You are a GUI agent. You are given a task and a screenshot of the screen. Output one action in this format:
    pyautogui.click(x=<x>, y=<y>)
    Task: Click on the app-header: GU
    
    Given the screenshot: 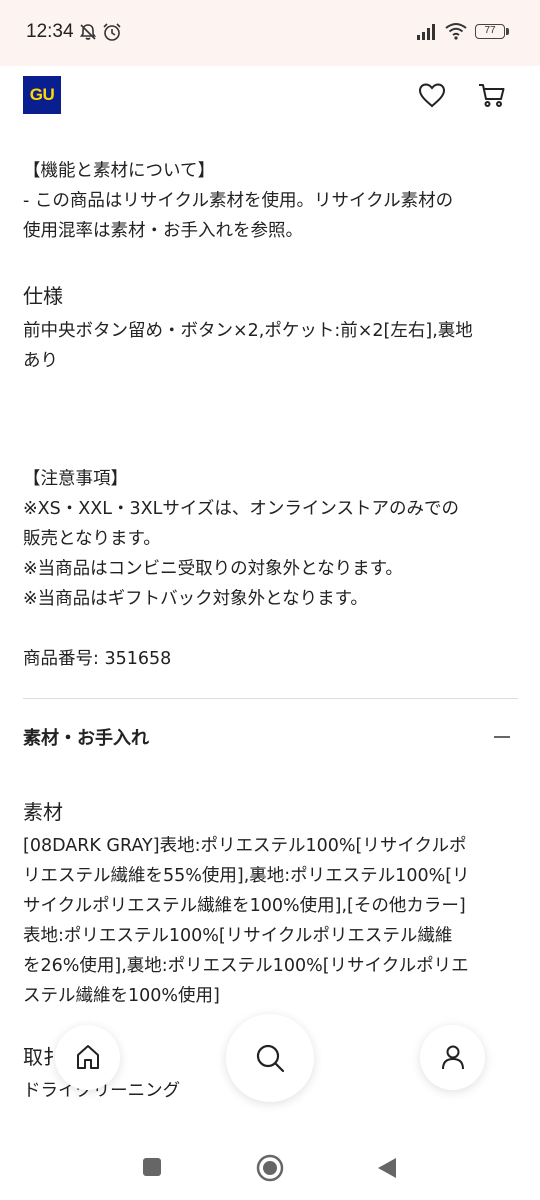 What is the action you would take?
    pyautogui.click(x=270, y=98)
    